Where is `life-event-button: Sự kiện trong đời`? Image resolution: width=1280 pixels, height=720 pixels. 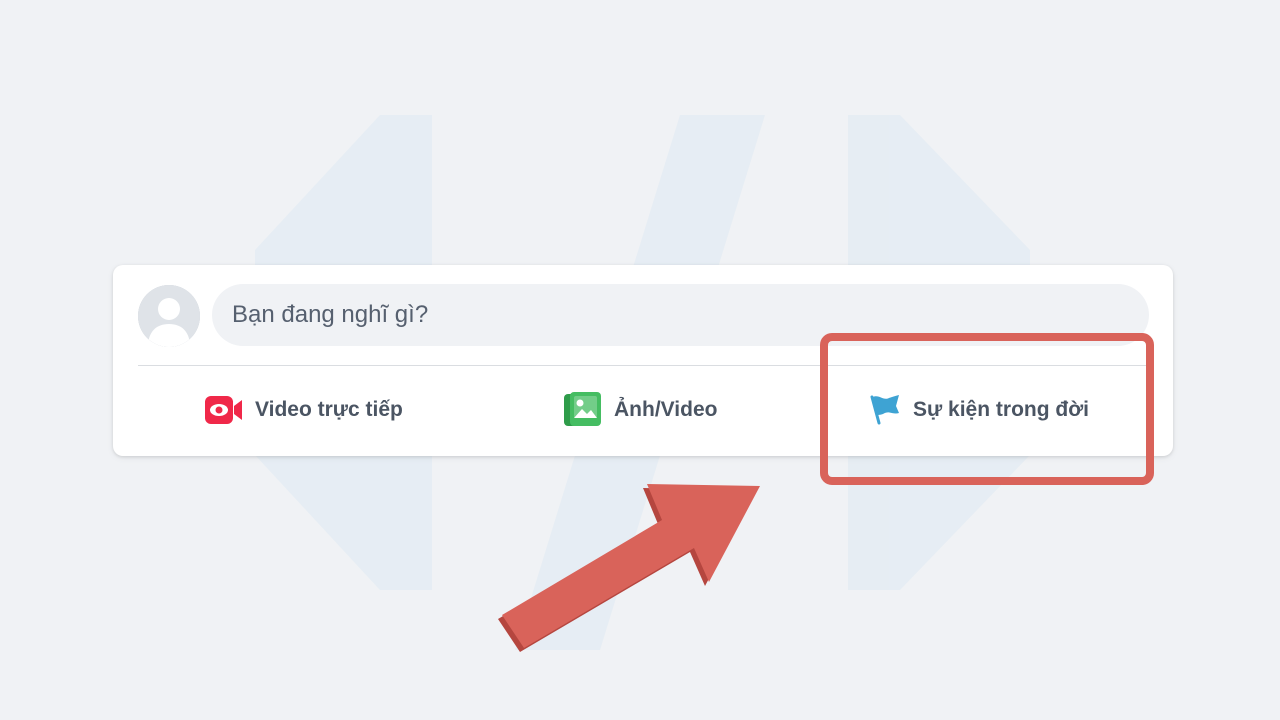 life-event-button: Sự kiện trong đời is located at coordinates (979, 410).